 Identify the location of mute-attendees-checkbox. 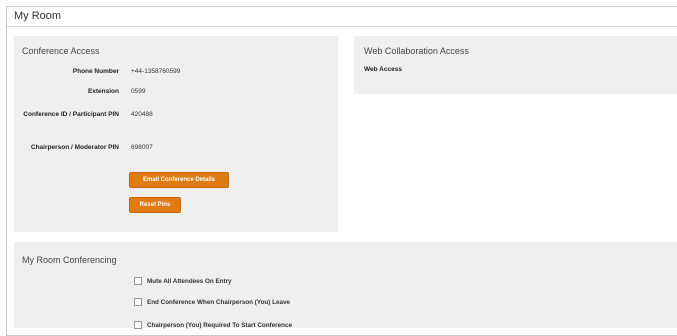
(138, 281).